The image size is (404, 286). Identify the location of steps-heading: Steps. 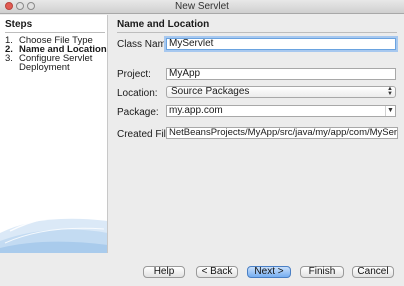
(55, 26).